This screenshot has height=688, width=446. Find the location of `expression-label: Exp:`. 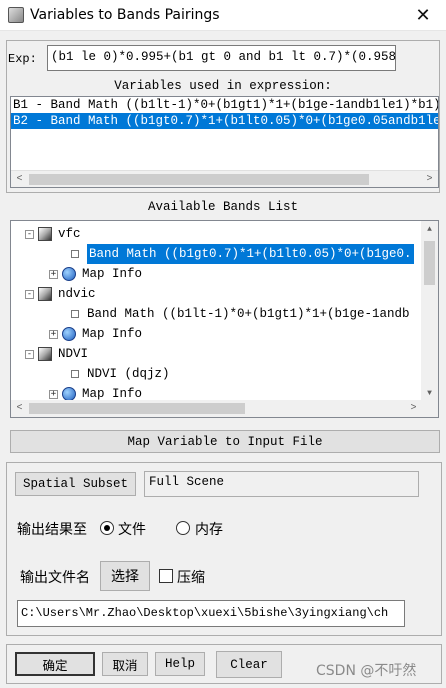

expression-label: Exp: is located at coordinates (22, 59).